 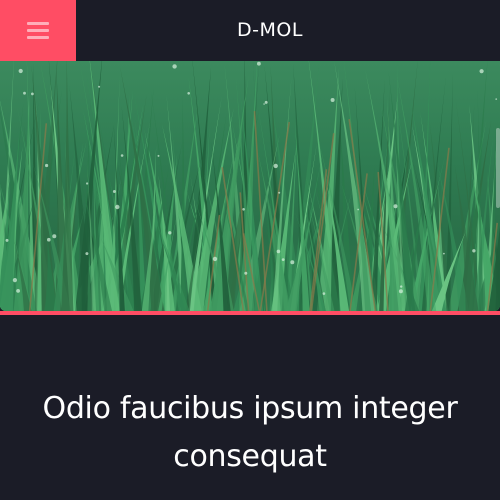 I want to click on top-bar: D-MOL, so click(x=250, y=30).